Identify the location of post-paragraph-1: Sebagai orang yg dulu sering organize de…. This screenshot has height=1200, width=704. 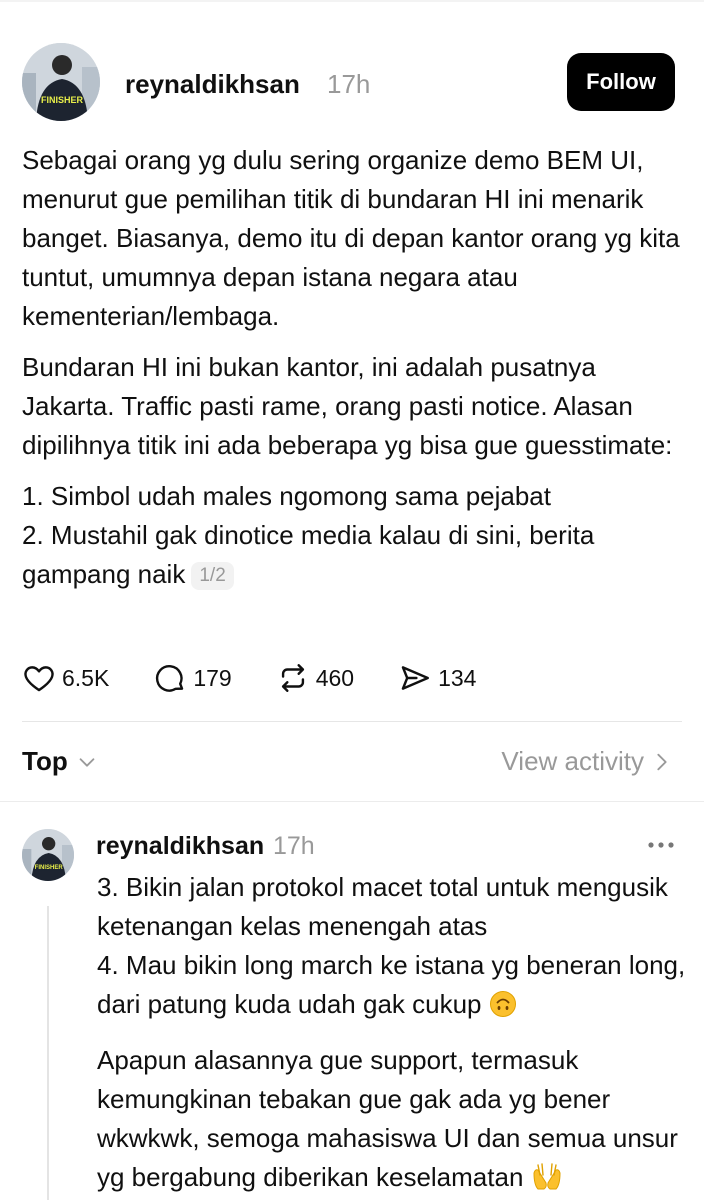
(351, 238).